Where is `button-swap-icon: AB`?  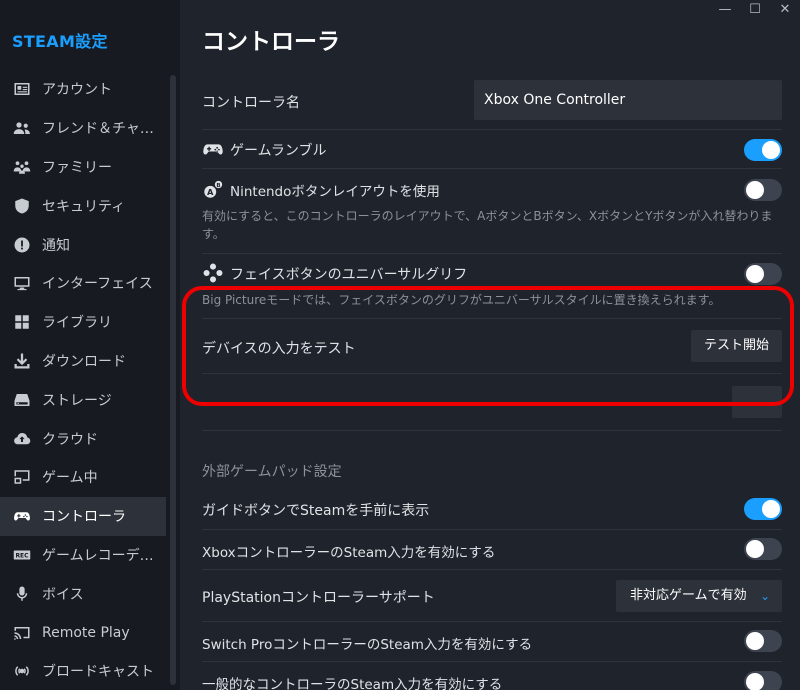 button-swap-icon: AB is located at coordinates (213, 190).